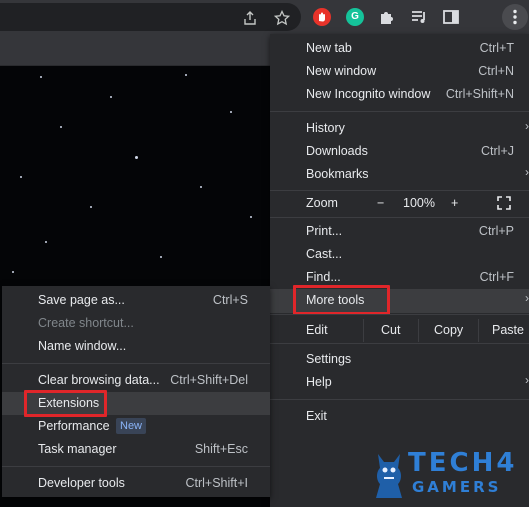 The image size is (529, 507). I want to click on logo-text-line2: GAMERS, so click(457, 487).